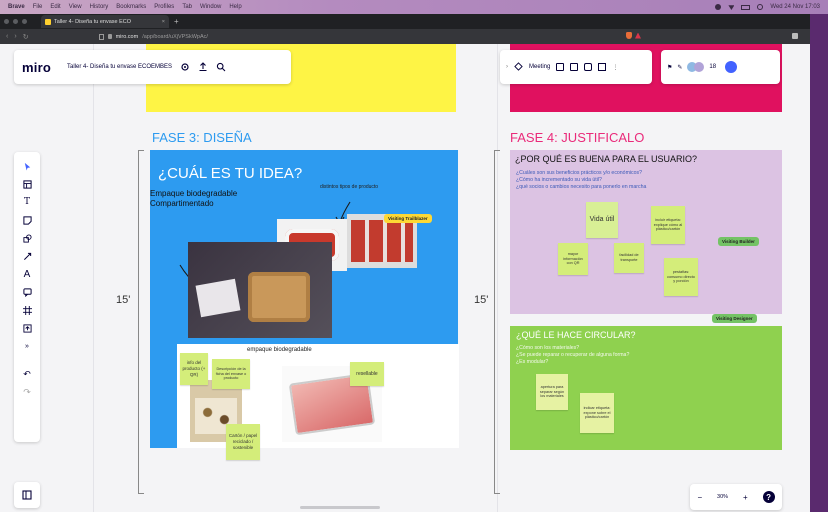  Describe the element at coordinates (16, 7) in the screenshot. I see `menu-apple: Brave` at that location.